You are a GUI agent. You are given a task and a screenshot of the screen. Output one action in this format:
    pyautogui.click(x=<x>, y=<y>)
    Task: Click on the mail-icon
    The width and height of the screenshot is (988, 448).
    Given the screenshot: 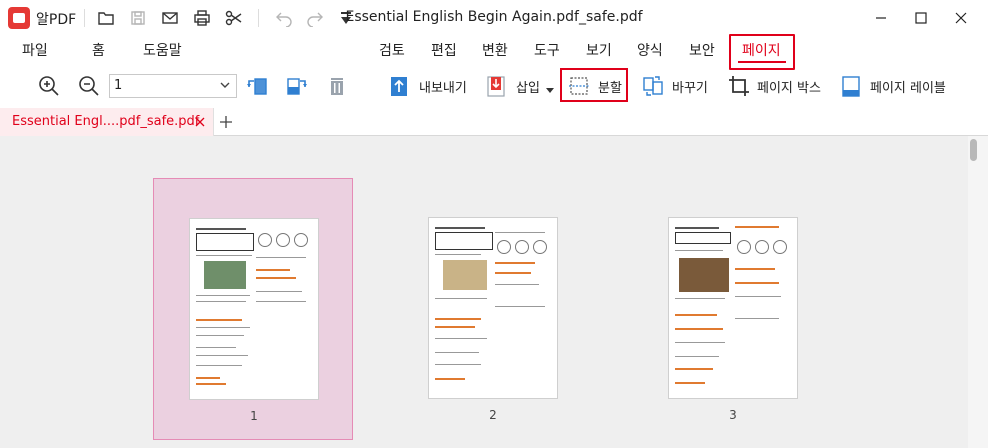 What is the action you would take?
    pyautogui.click(x=170, y=18)
    